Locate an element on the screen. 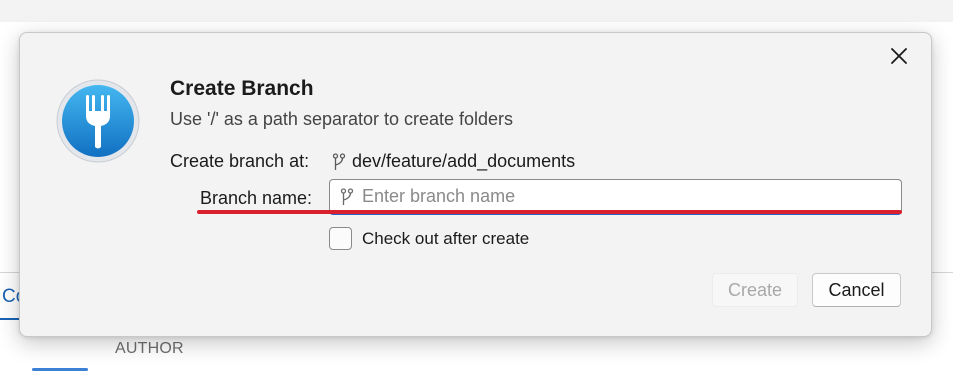  create-at-value: dev/feature/add_documents is located at coordinates (453, 161).